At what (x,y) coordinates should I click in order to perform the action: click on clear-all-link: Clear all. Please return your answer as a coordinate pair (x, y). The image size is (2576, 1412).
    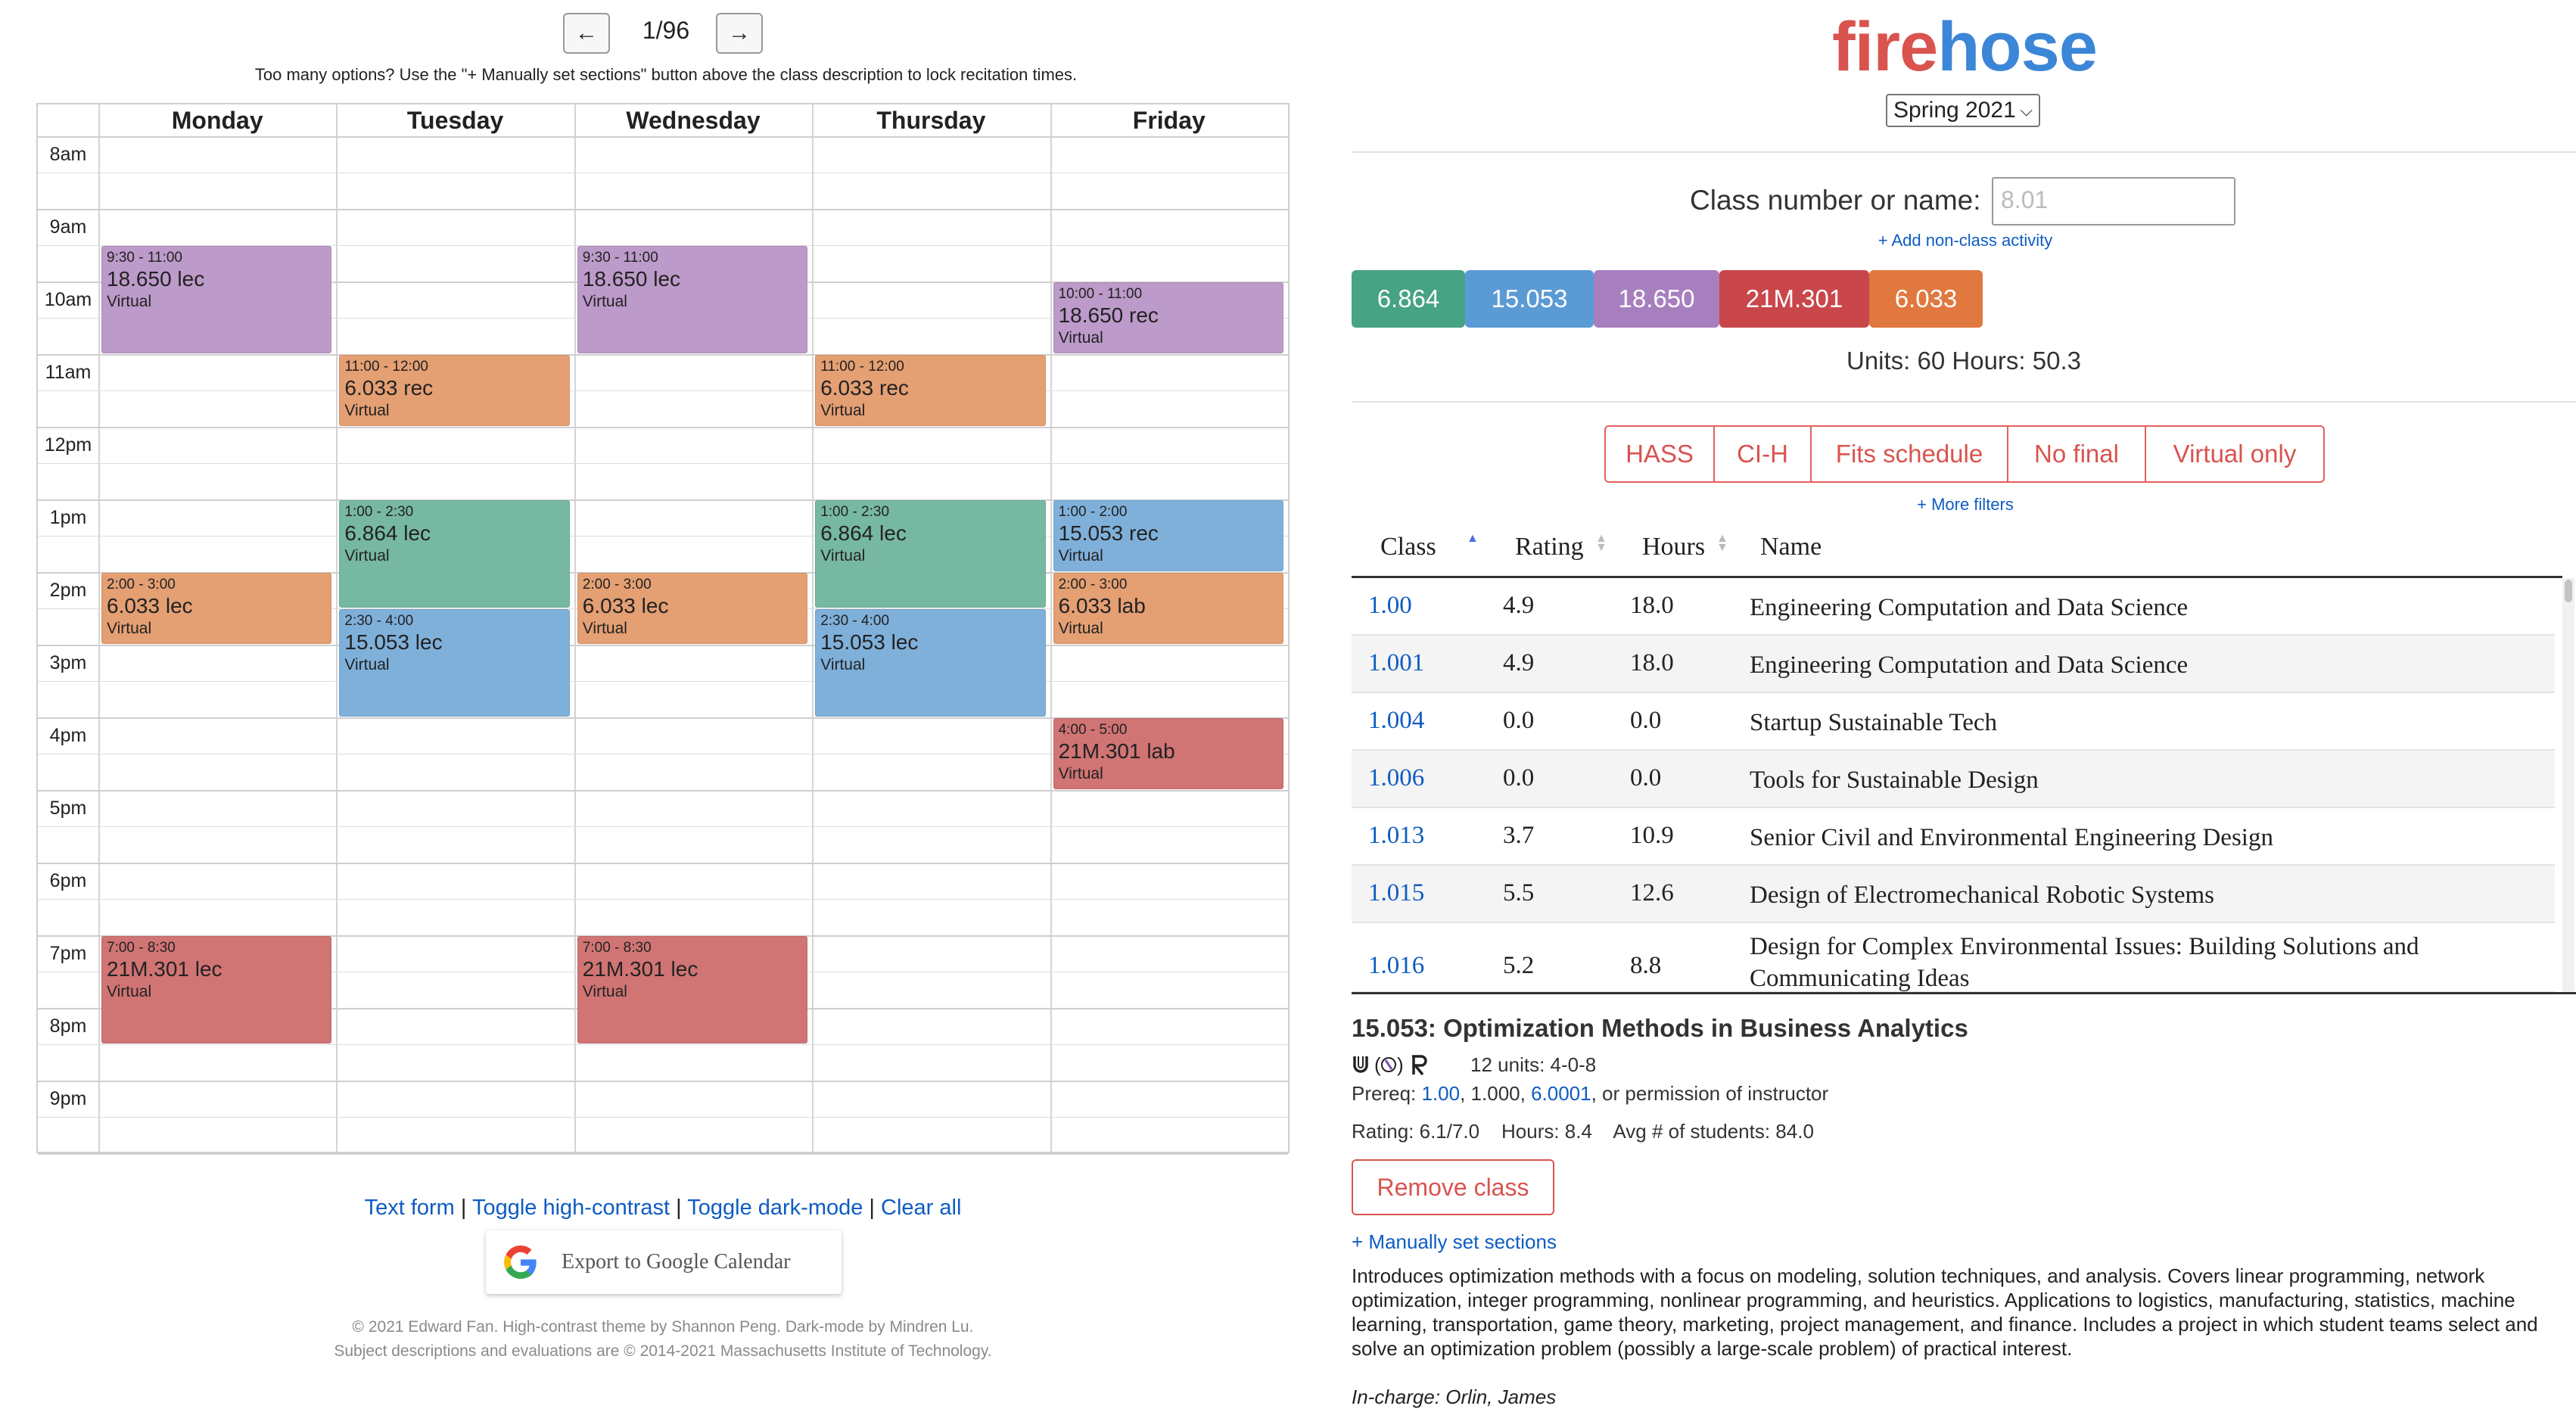
    Looking at the image, I should click on (921, 1208).